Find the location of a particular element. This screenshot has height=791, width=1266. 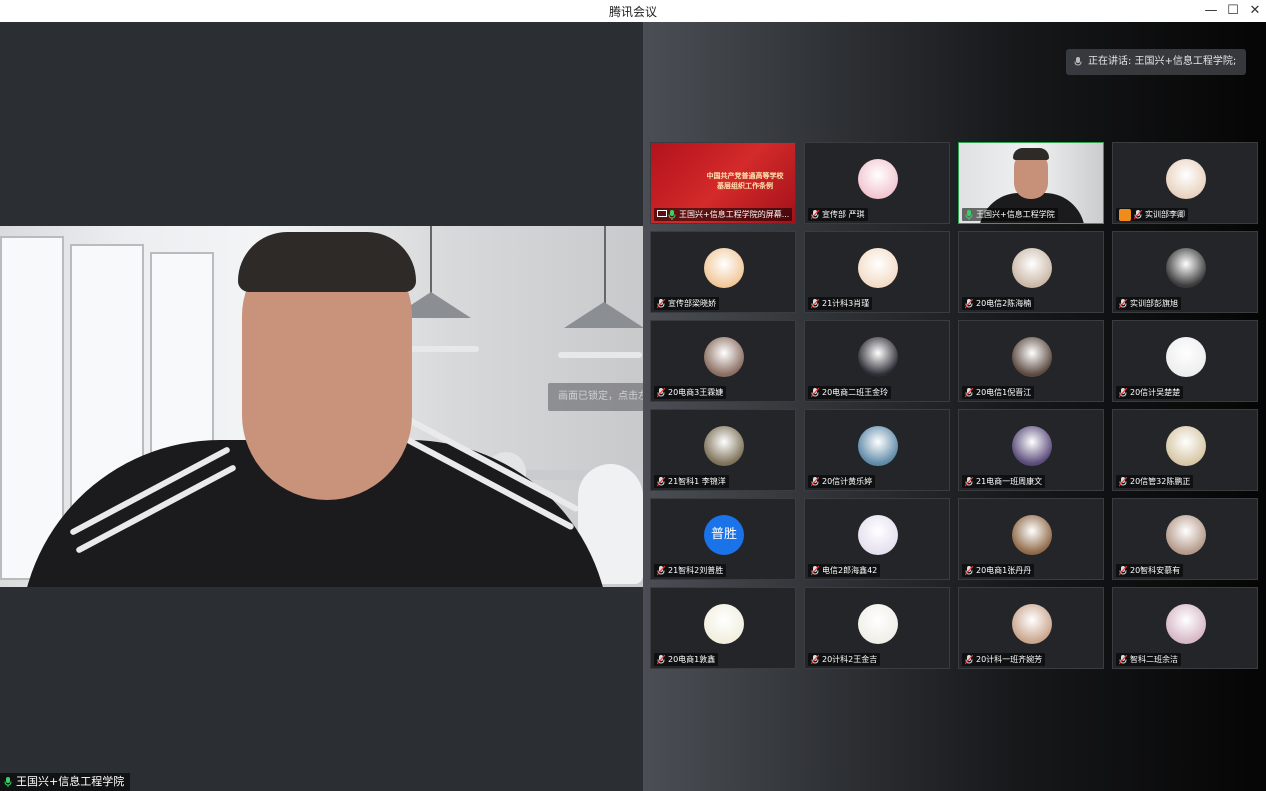

participant-name-label: 20信计吴楚楚 is located at coordinates (1150, 392).